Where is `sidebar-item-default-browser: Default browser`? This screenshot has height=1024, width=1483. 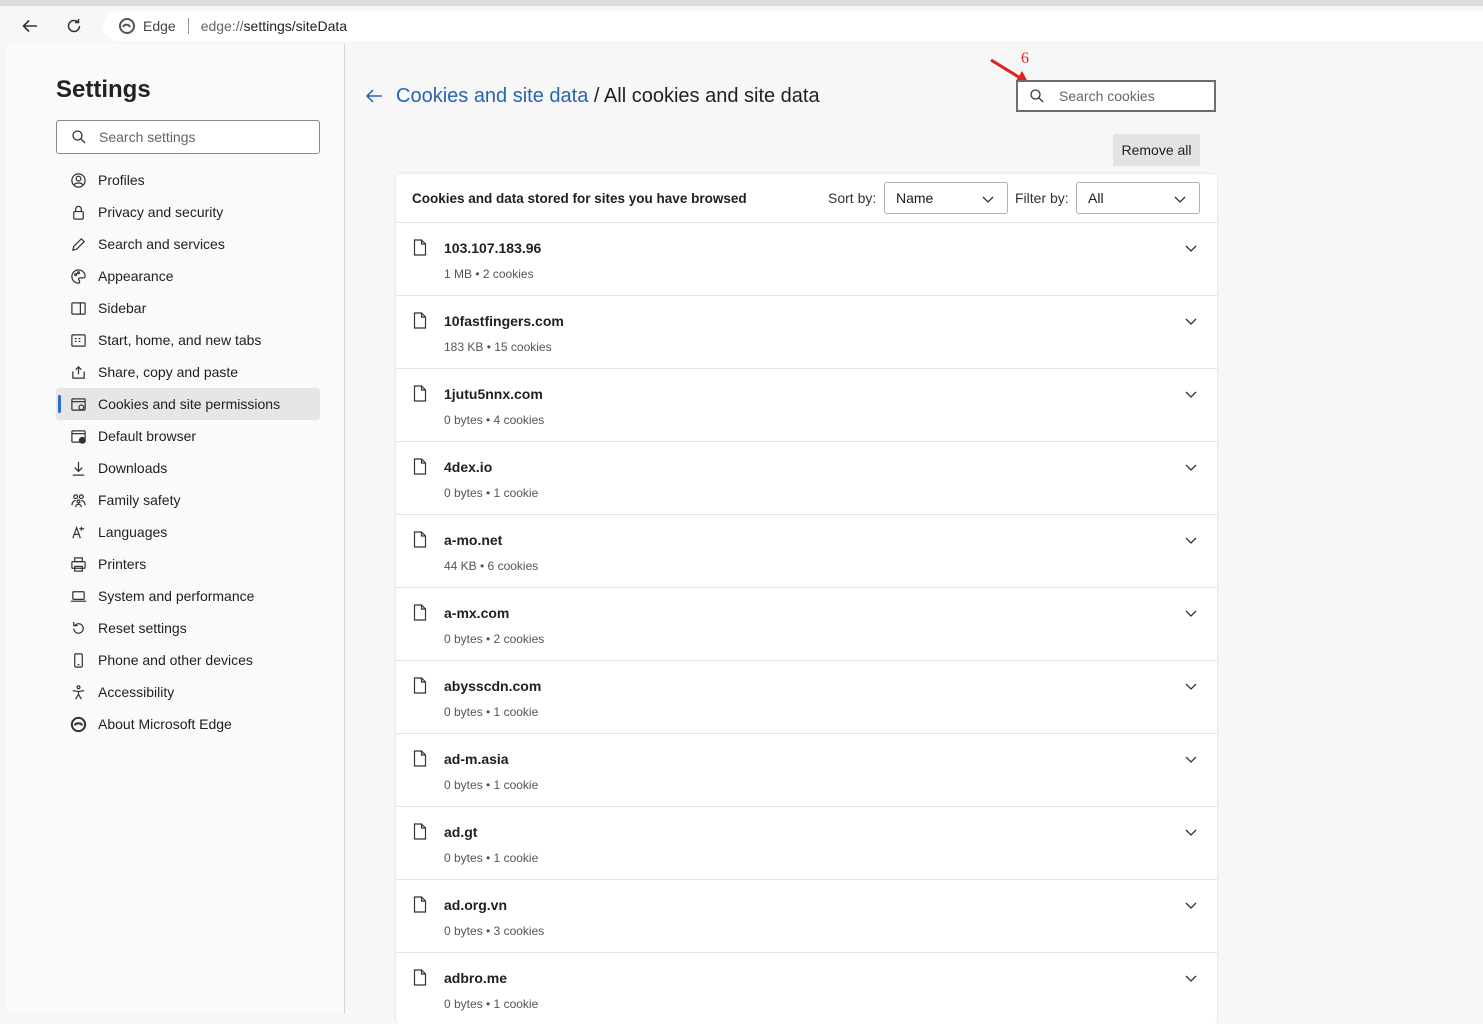 sidebar-item-default-browser: Default browser is located at coordinates (188, 436).